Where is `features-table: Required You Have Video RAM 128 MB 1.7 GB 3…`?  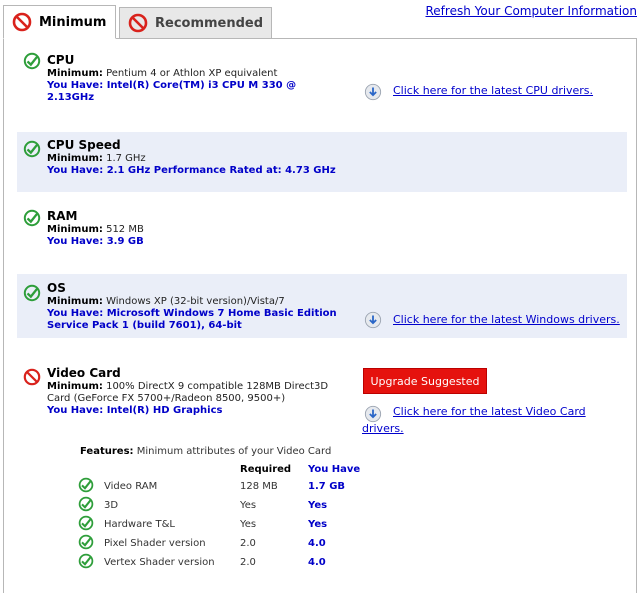 features-table: Required You Have Video RAM 128 MB 1.7 GB 3… is located at coordinates (221, 517).